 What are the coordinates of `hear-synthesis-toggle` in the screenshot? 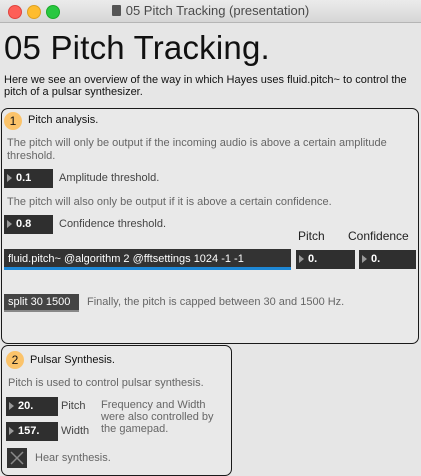 It's located at (17, 458).